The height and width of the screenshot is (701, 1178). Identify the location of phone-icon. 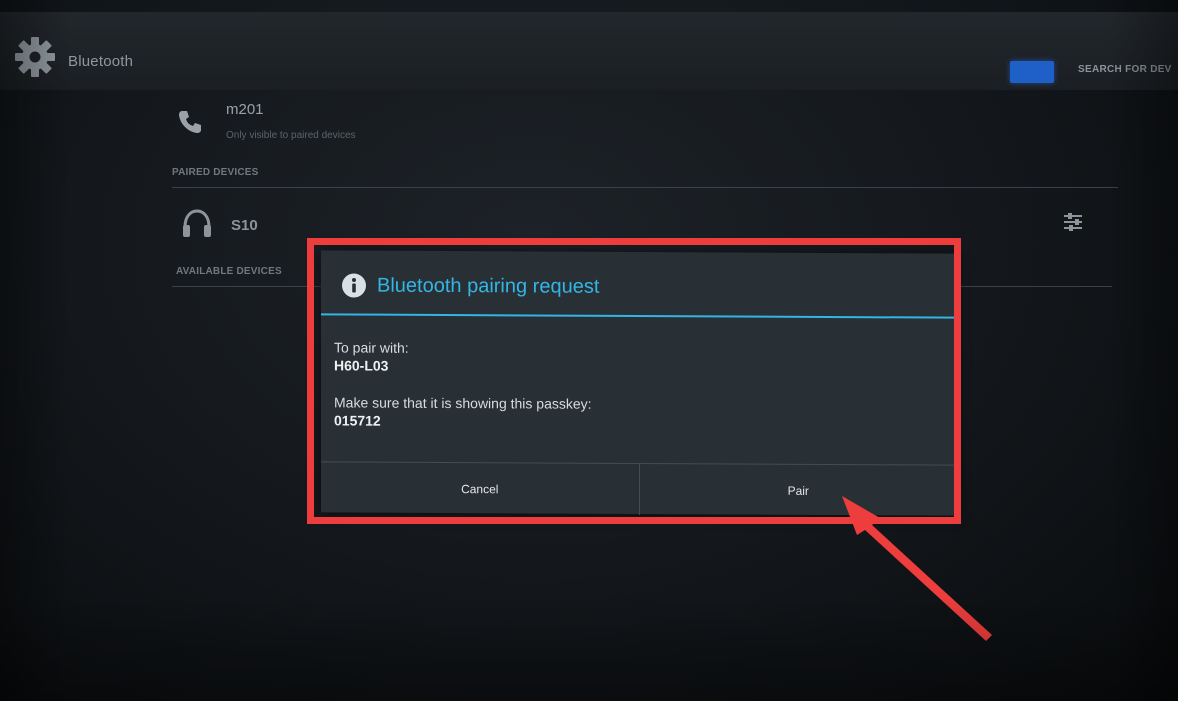
(190, 122).